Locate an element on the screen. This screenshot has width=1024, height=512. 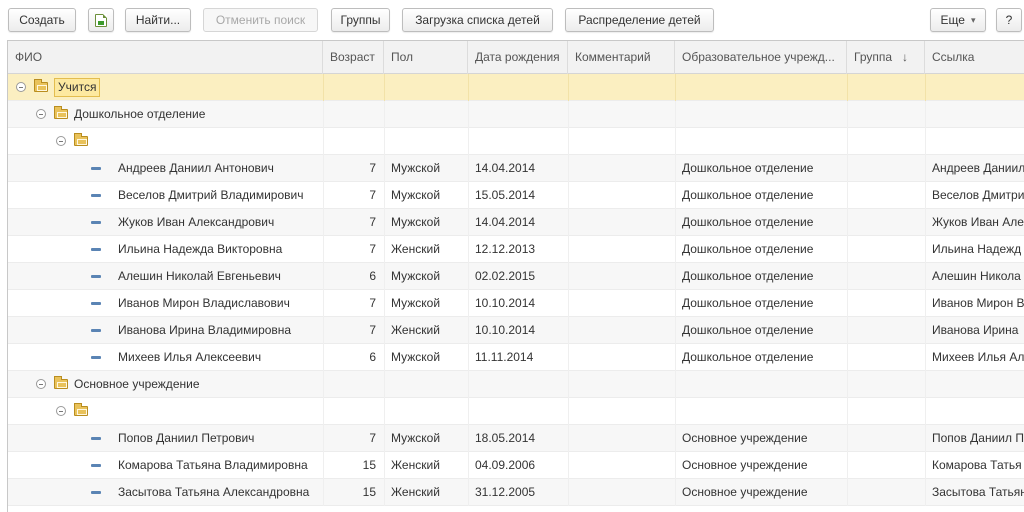
sex-cell: Женский is located at coordinates (415, 249).